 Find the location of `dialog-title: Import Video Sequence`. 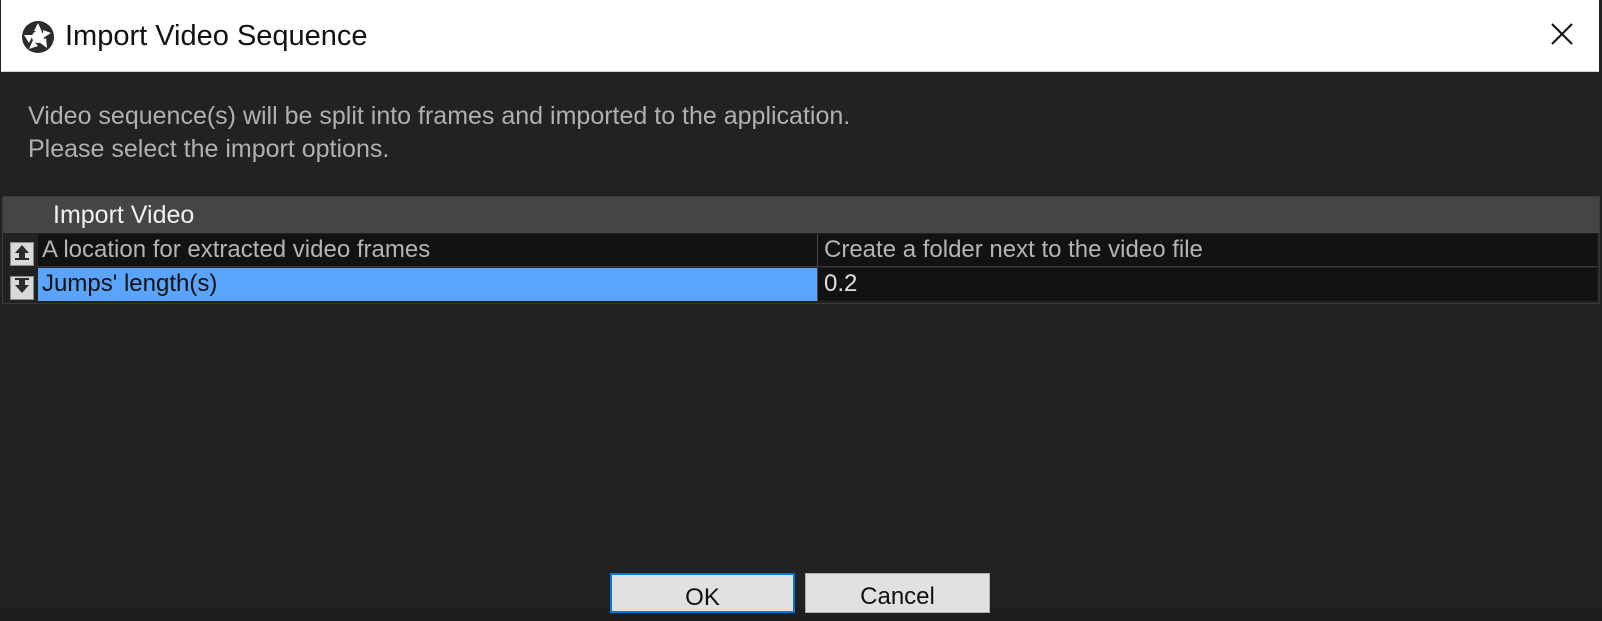

dialog-title: Import Video Sequence is located at coordinates (216, 36).